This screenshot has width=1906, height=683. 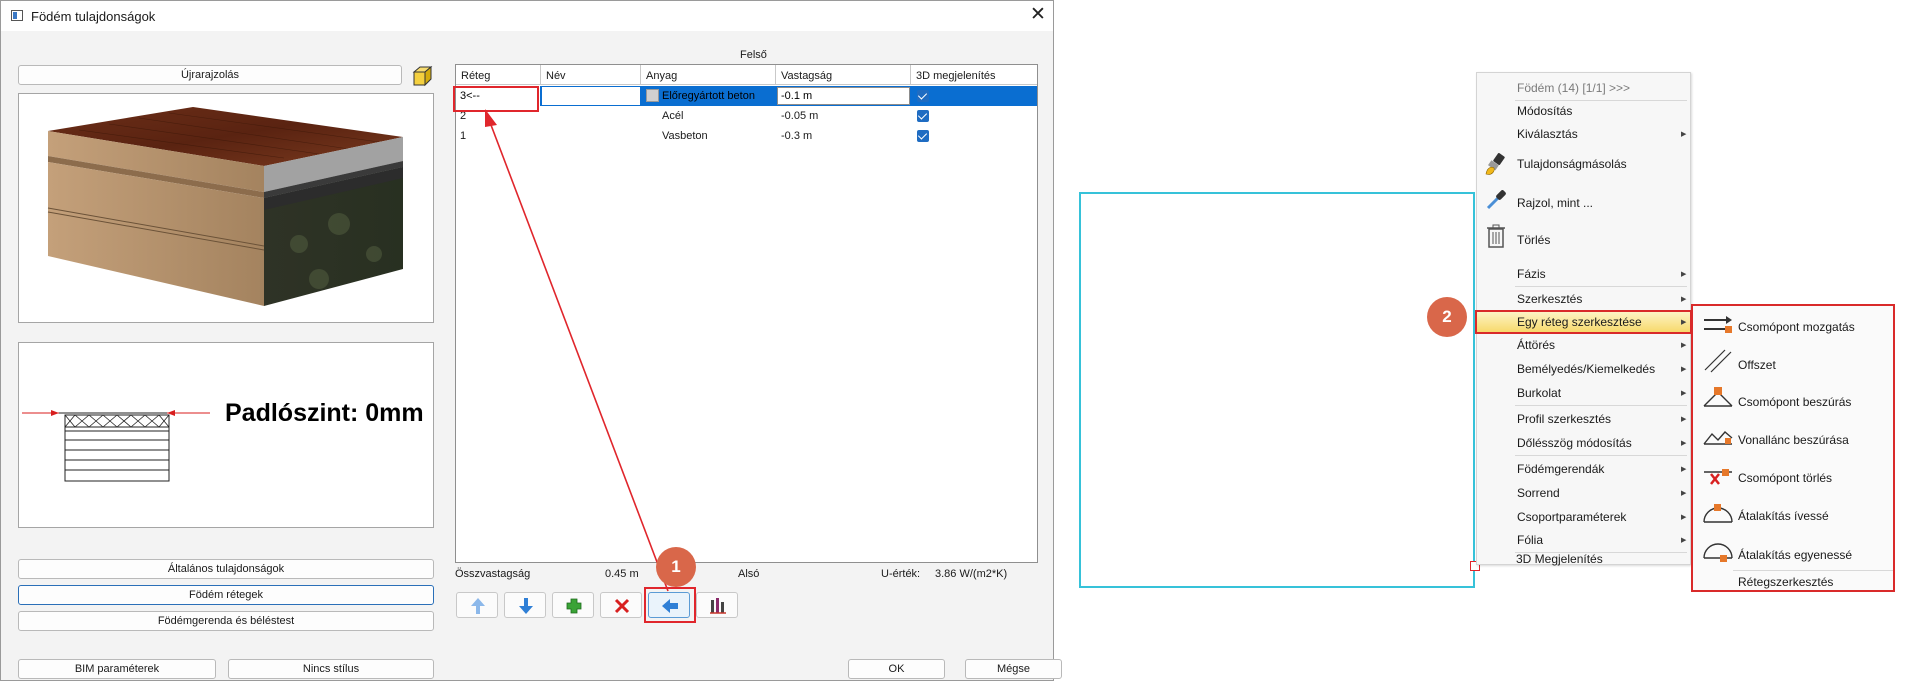 What do you see at coordinates (1785, 478) in the screenshot?
I see `submenu-item-delete-node: Csomópont törlés` at bounding box center [1785, 478].